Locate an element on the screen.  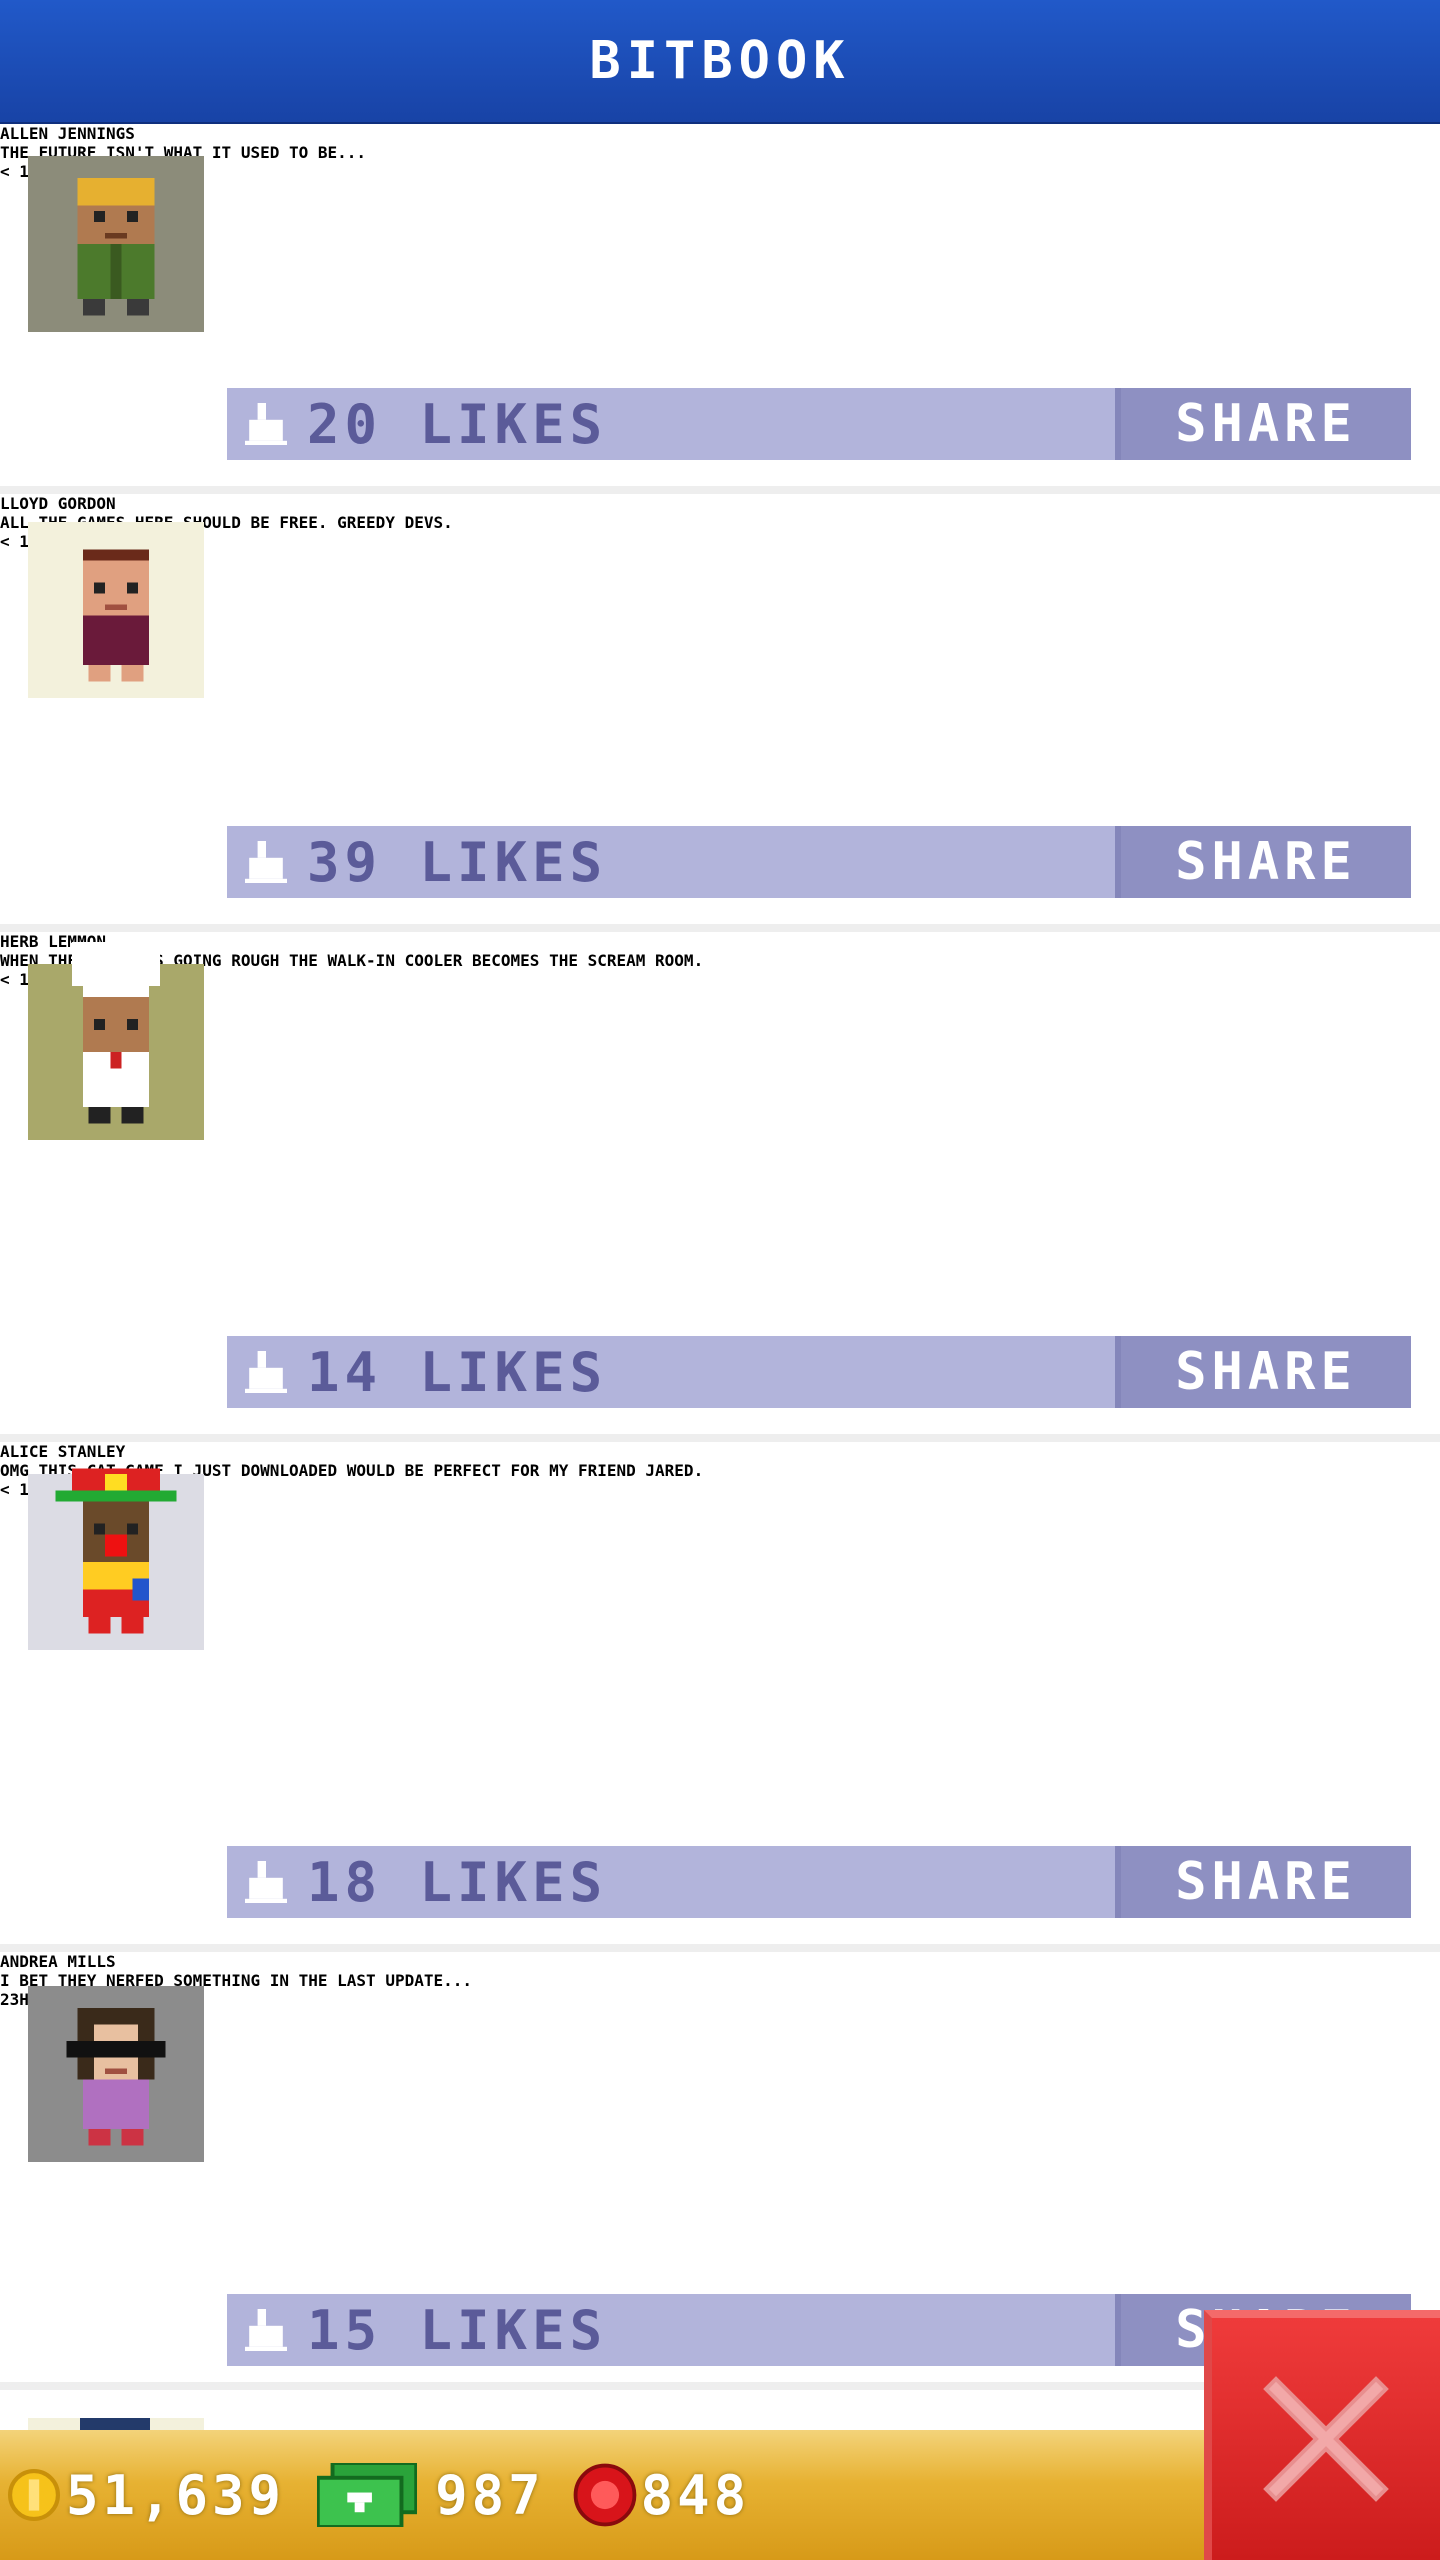
bux-icon is located at coordinates (367, 2495).